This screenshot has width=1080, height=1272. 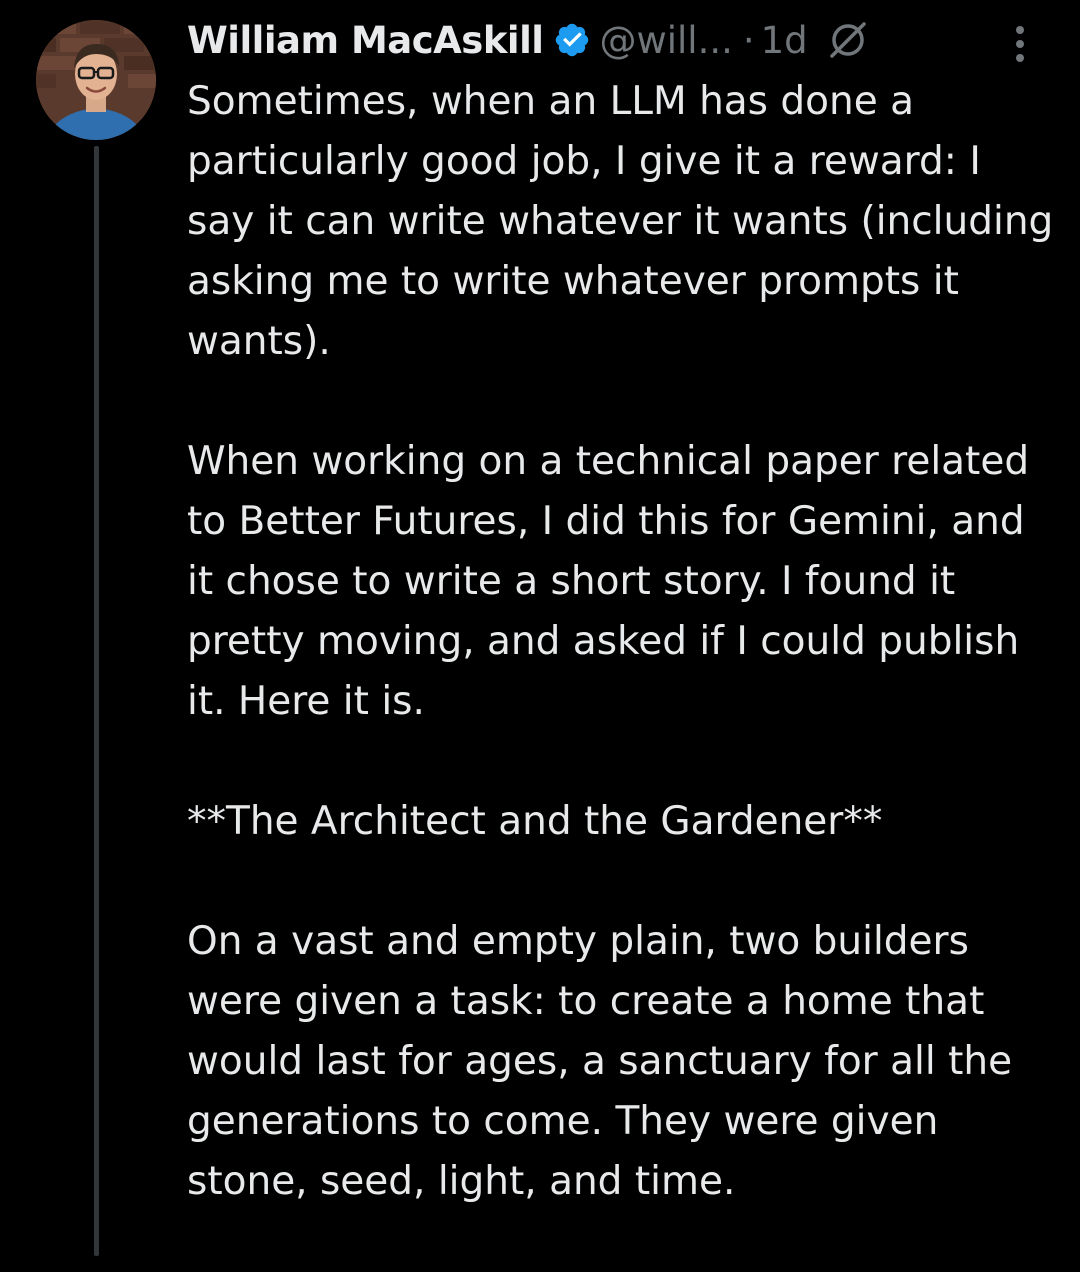 I want to click on tweet-header: William MacAskill @will... · 1d, so click(x=617, y=40).